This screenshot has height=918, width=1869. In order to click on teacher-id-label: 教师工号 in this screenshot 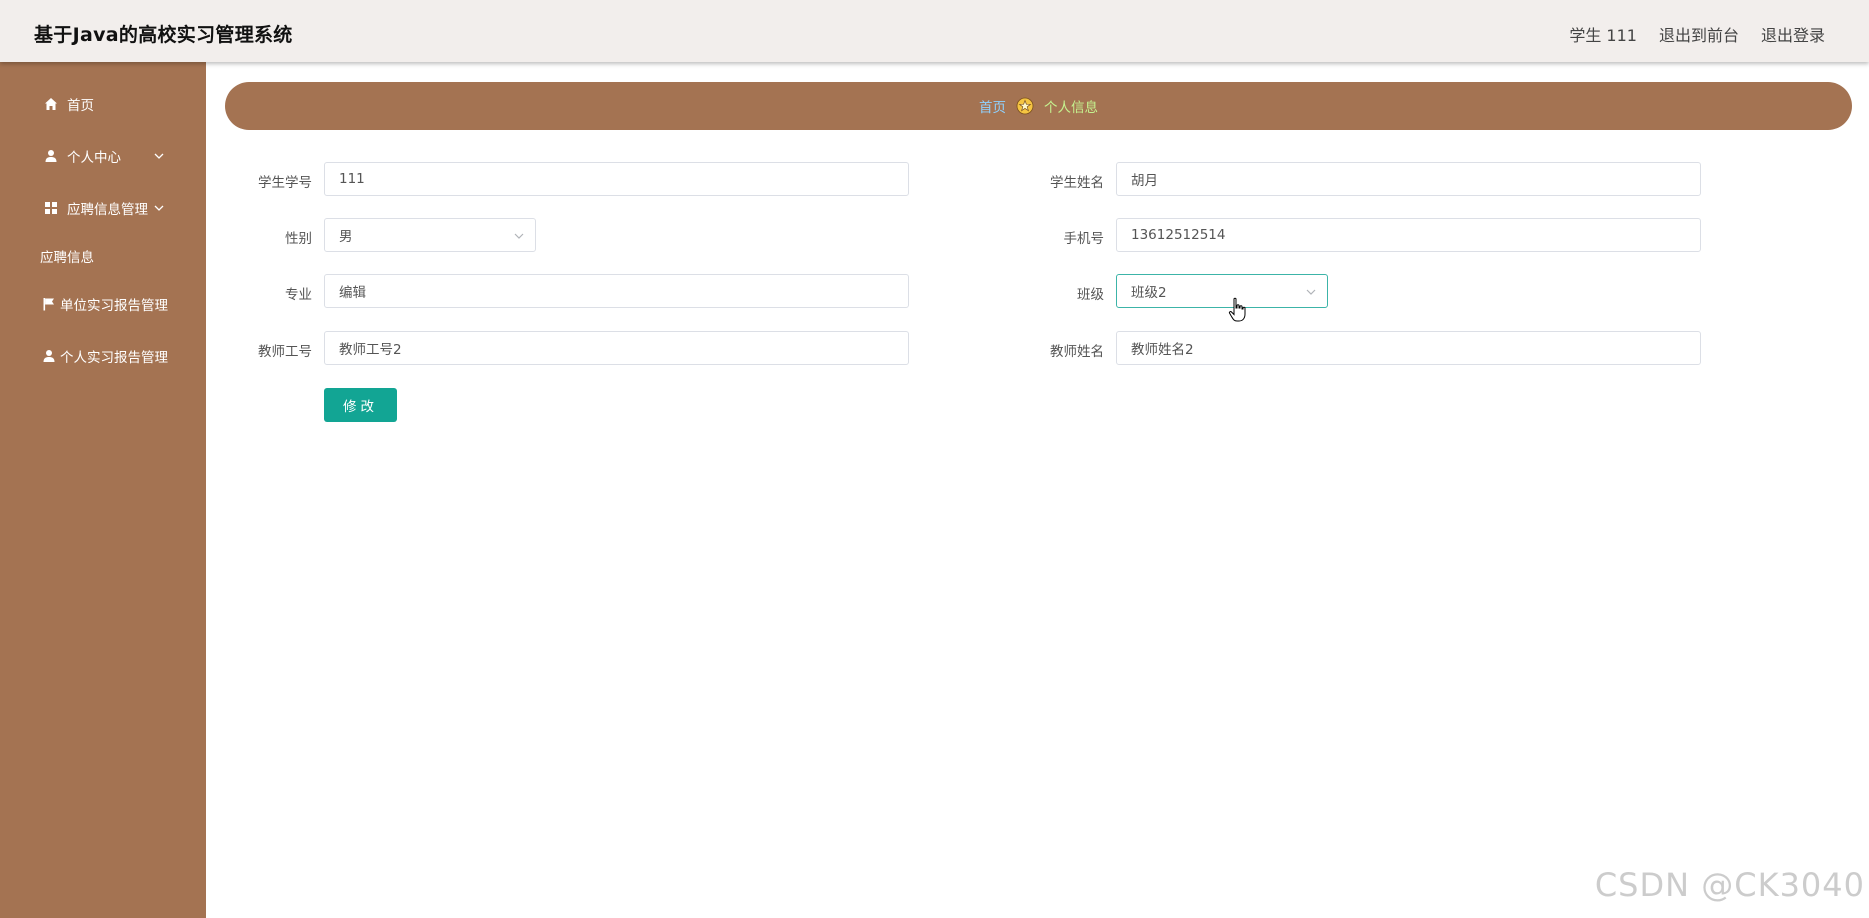, I will do `click(285, 352)`.